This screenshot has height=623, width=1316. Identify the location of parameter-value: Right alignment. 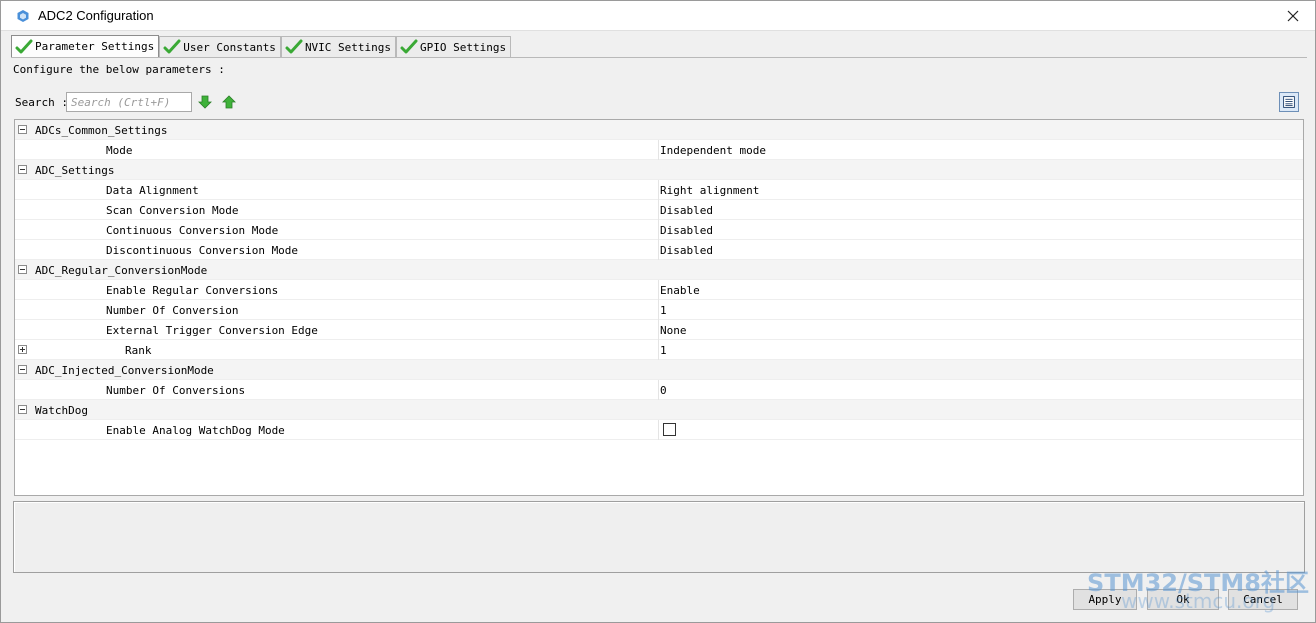
(709, 190).